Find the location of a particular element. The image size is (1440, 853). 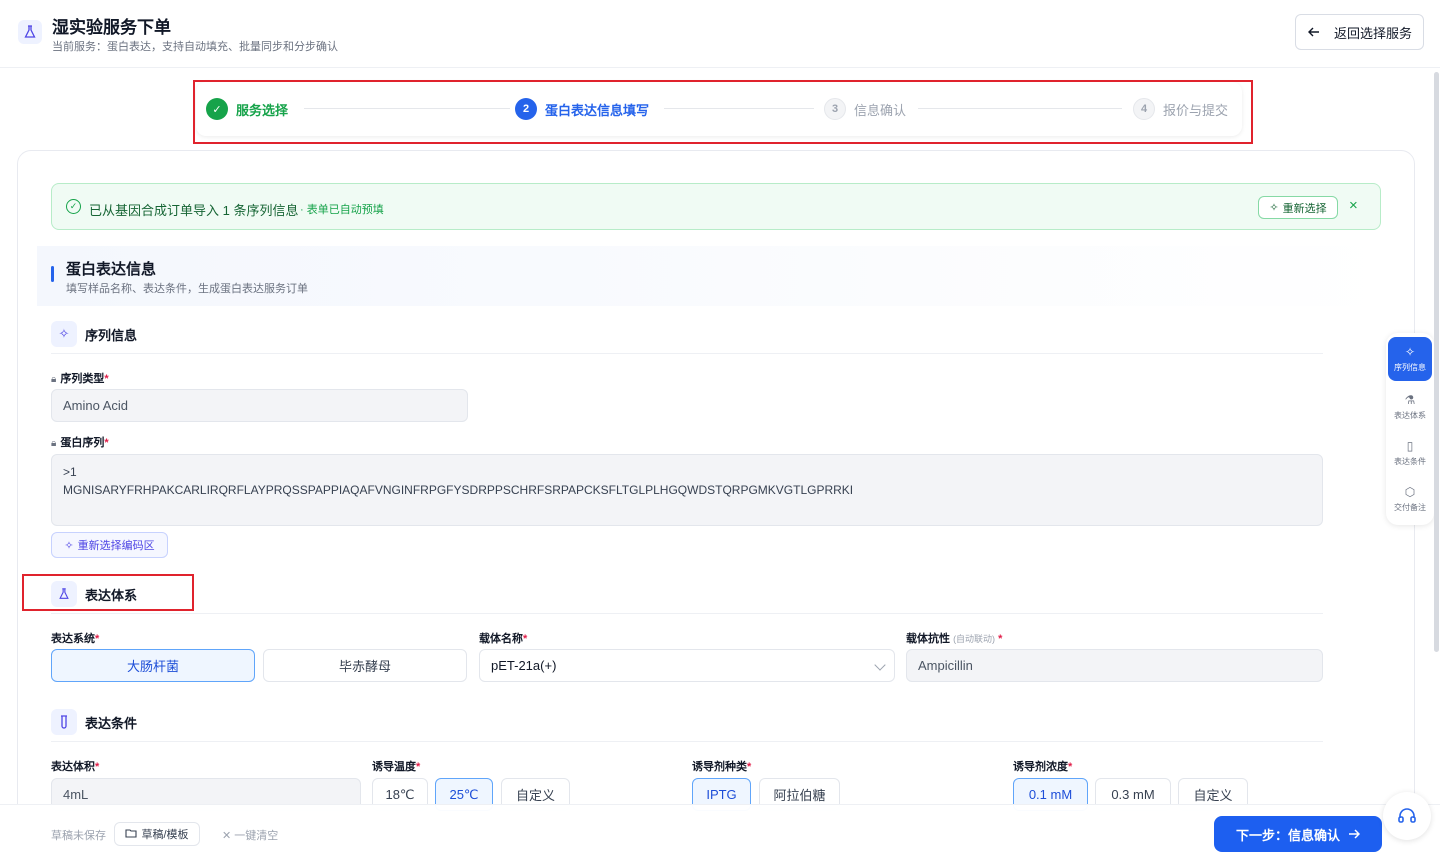

notice-subtext: · 表单已自动预填 is located at coordinates (342, 210).